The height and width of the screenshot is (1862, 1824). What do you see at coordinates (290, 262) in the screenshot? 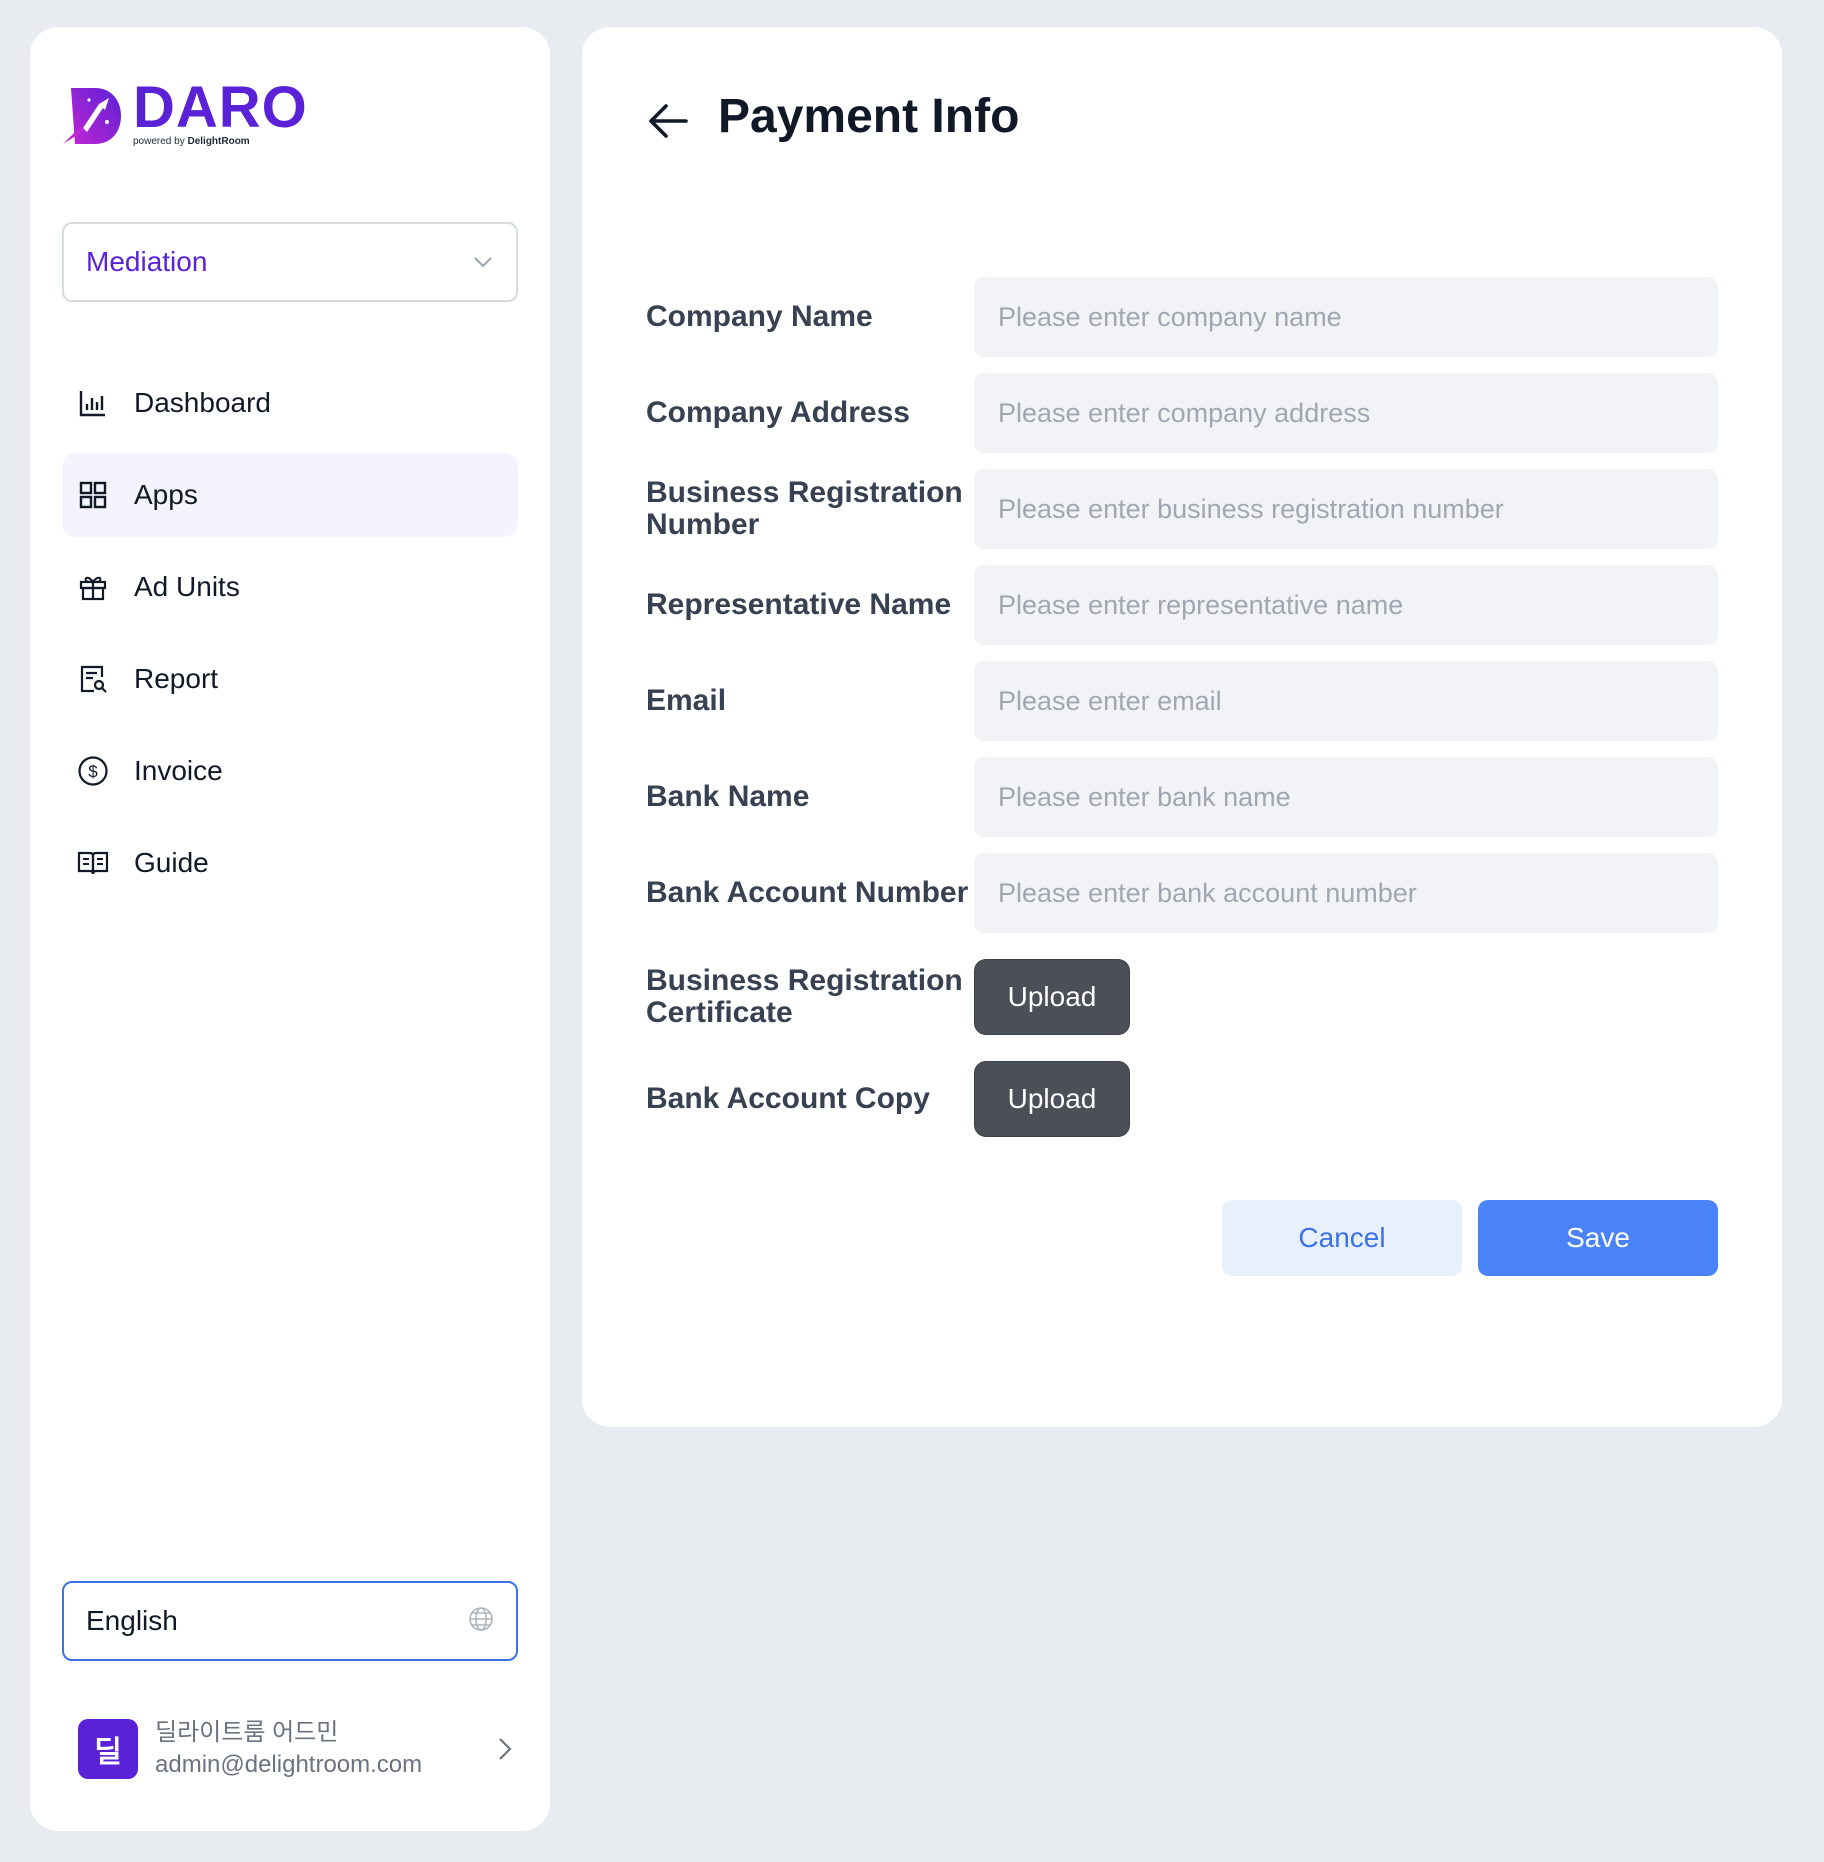
I see `mediation-select: Mediation` at bounding box center [290, 262].